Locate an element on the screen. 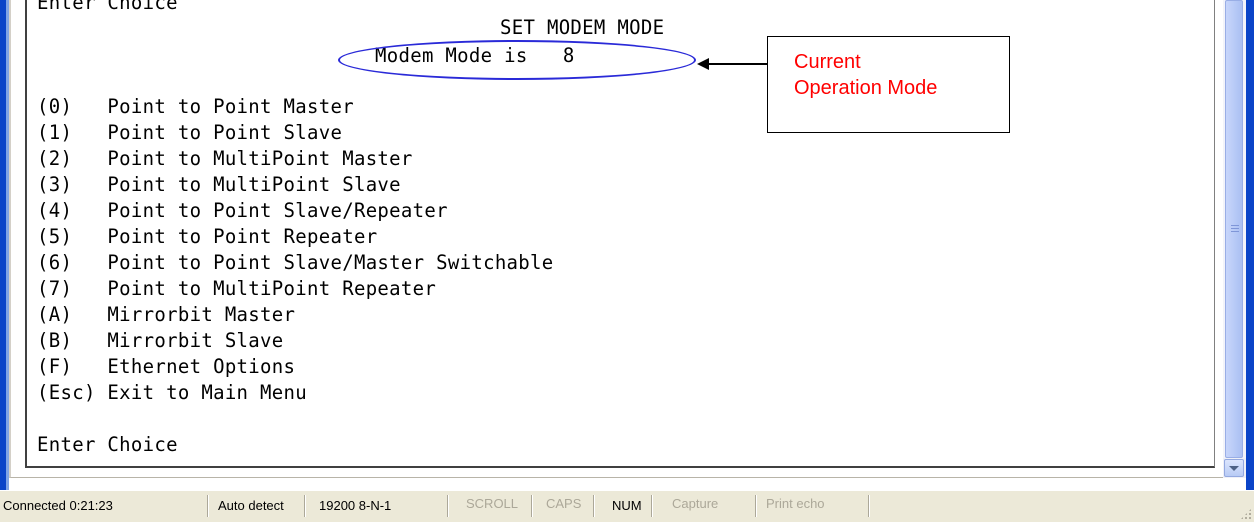 The height and width of the screenshot is (522, 1254). menu-option: (Esc) Exit to Main Menu is located at coordinates (172, 393).